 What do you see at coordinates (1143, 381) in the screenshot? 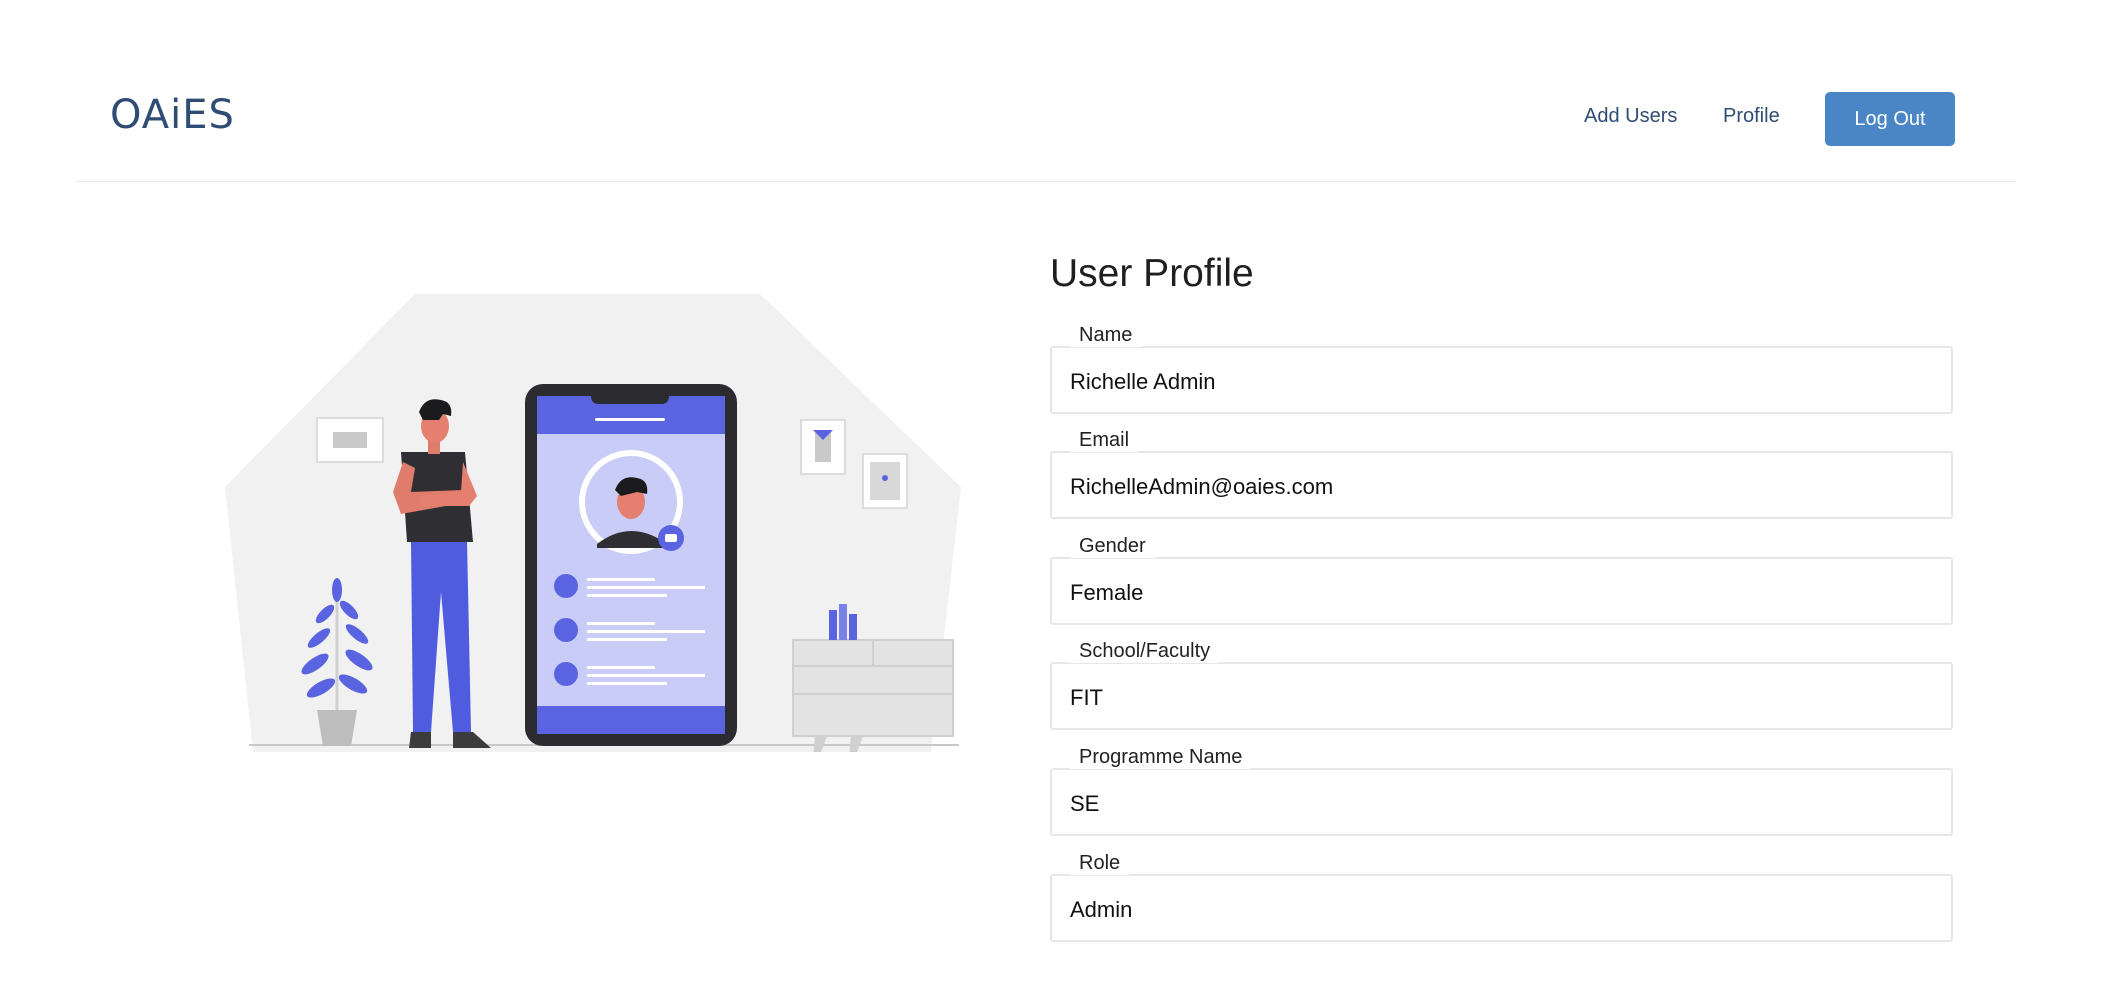
I see `name-value: Richelle Admin` at bounding box center [1143, 381].